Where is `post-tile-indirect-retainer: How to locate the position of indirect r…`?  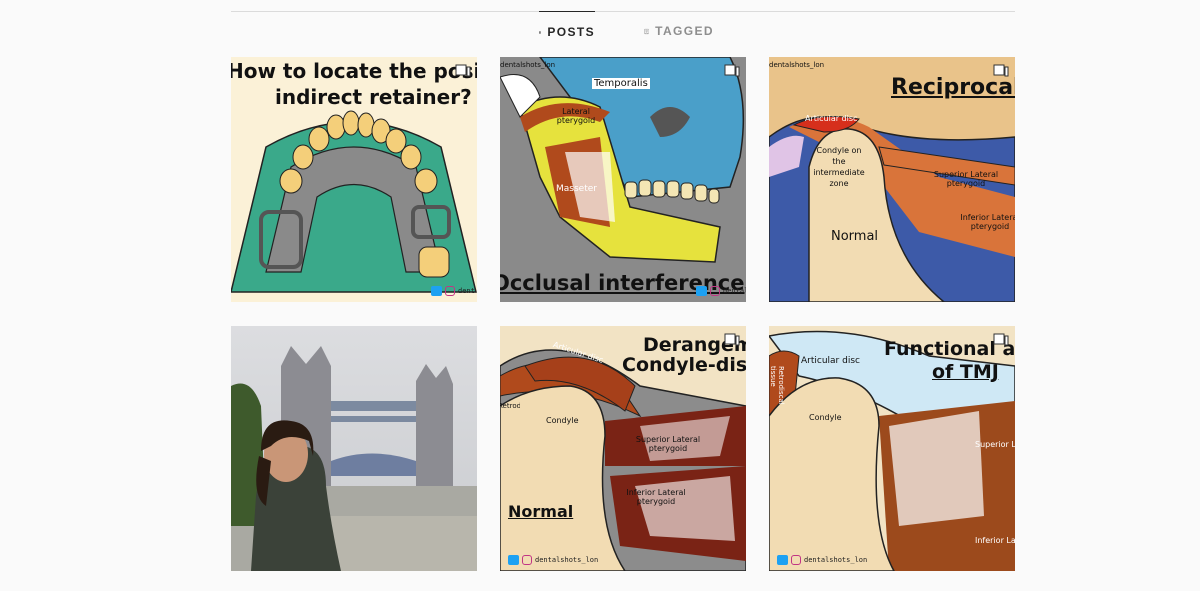 post-tile-indirect-retainer: How to locate the position of indirect r… is located at coordinates (354, 179).